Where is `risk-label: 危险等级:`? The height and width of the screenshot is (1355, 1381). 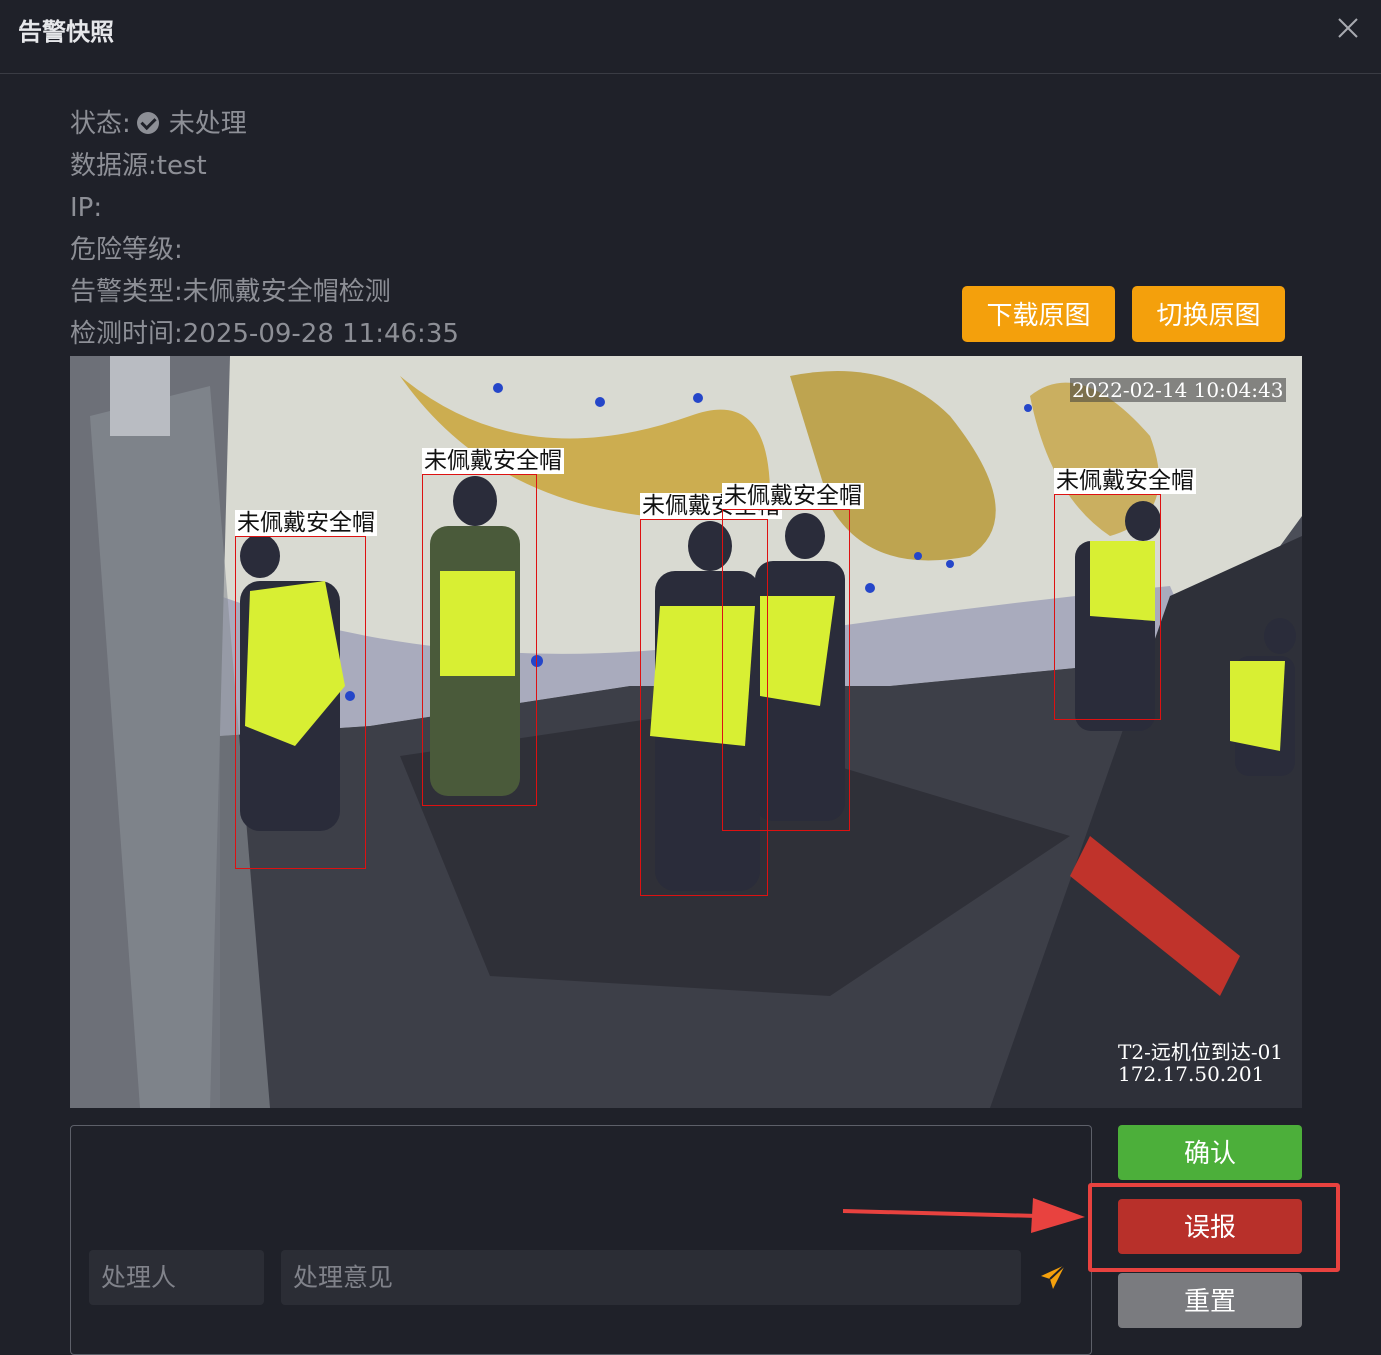 risk-label: 危险等级: is located at coordinates (126, 250).